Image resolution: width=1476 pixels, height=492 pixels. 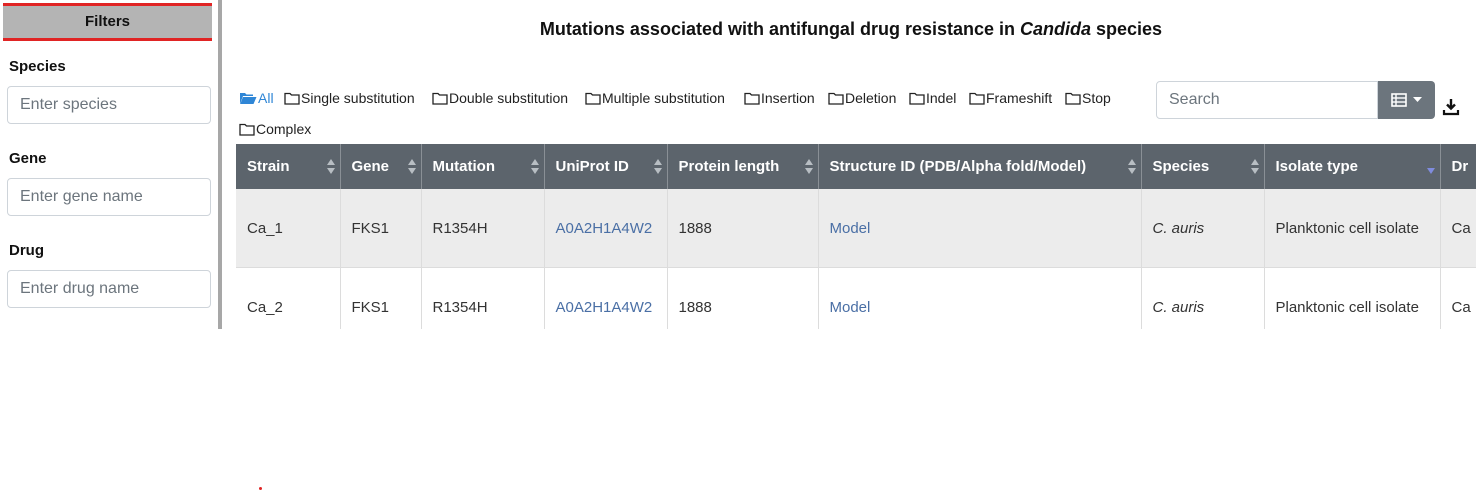 What do you see at coordinates (980, 166) in the screenshot?
I see `column-header-structure-id: Structure ID (PDB/Alpha fold/Model)` at bounding box center [980, 166].